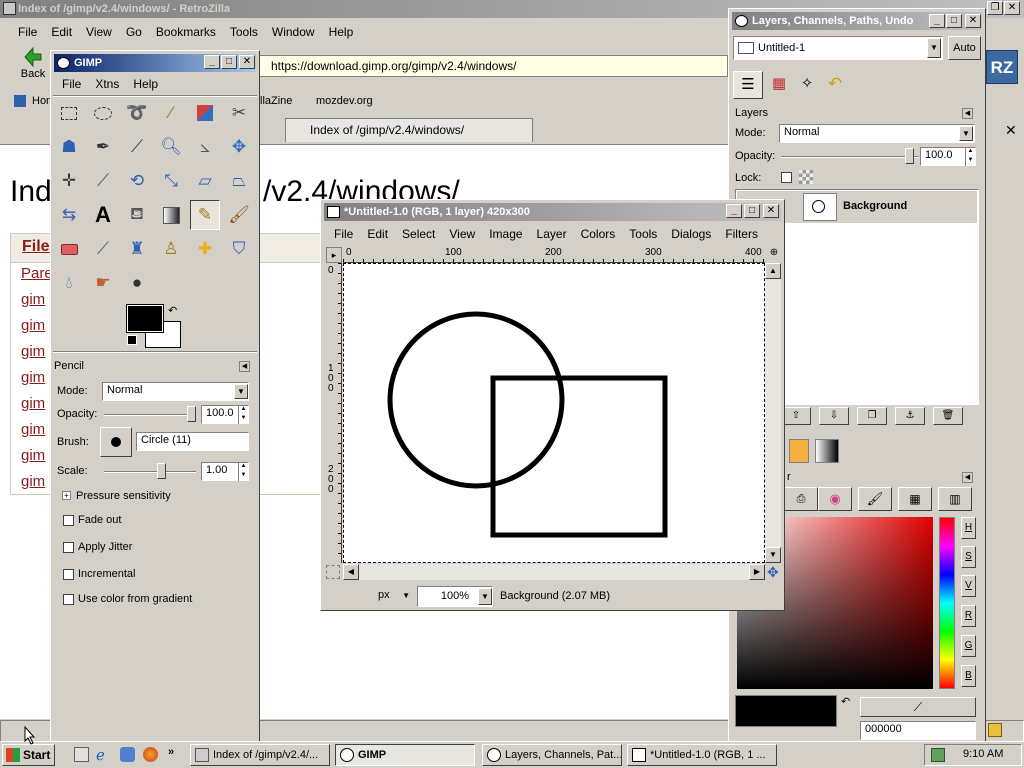  I want to click on rotate-tool-icon: ⟲, so click(137, 181).